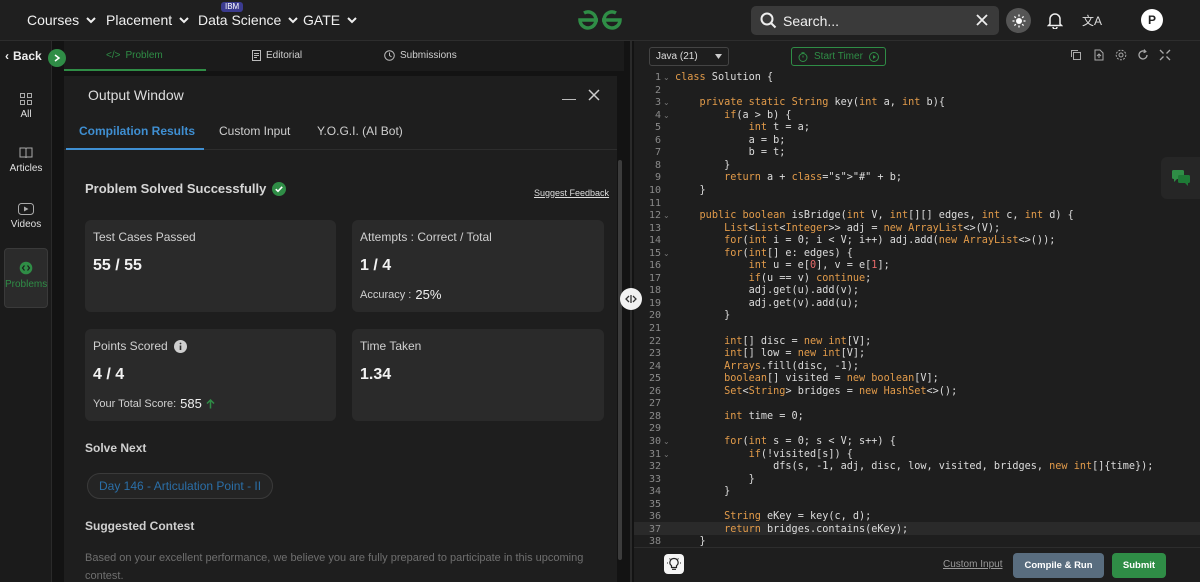 The width and height of the screenshot is (1200, 582). I want to click on hint-button, so click(674, 564).